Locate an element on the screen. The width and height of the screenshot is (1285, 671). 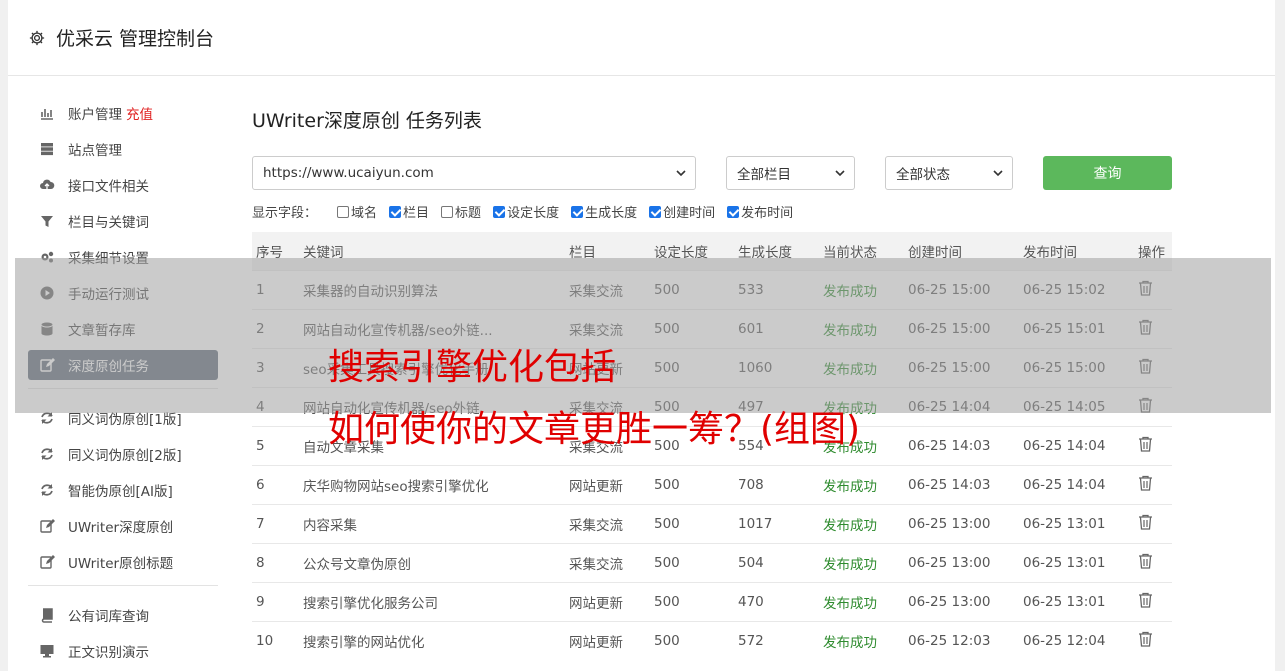
field-checkbox-3: 设定长度 is located at coordinates (526, 211).